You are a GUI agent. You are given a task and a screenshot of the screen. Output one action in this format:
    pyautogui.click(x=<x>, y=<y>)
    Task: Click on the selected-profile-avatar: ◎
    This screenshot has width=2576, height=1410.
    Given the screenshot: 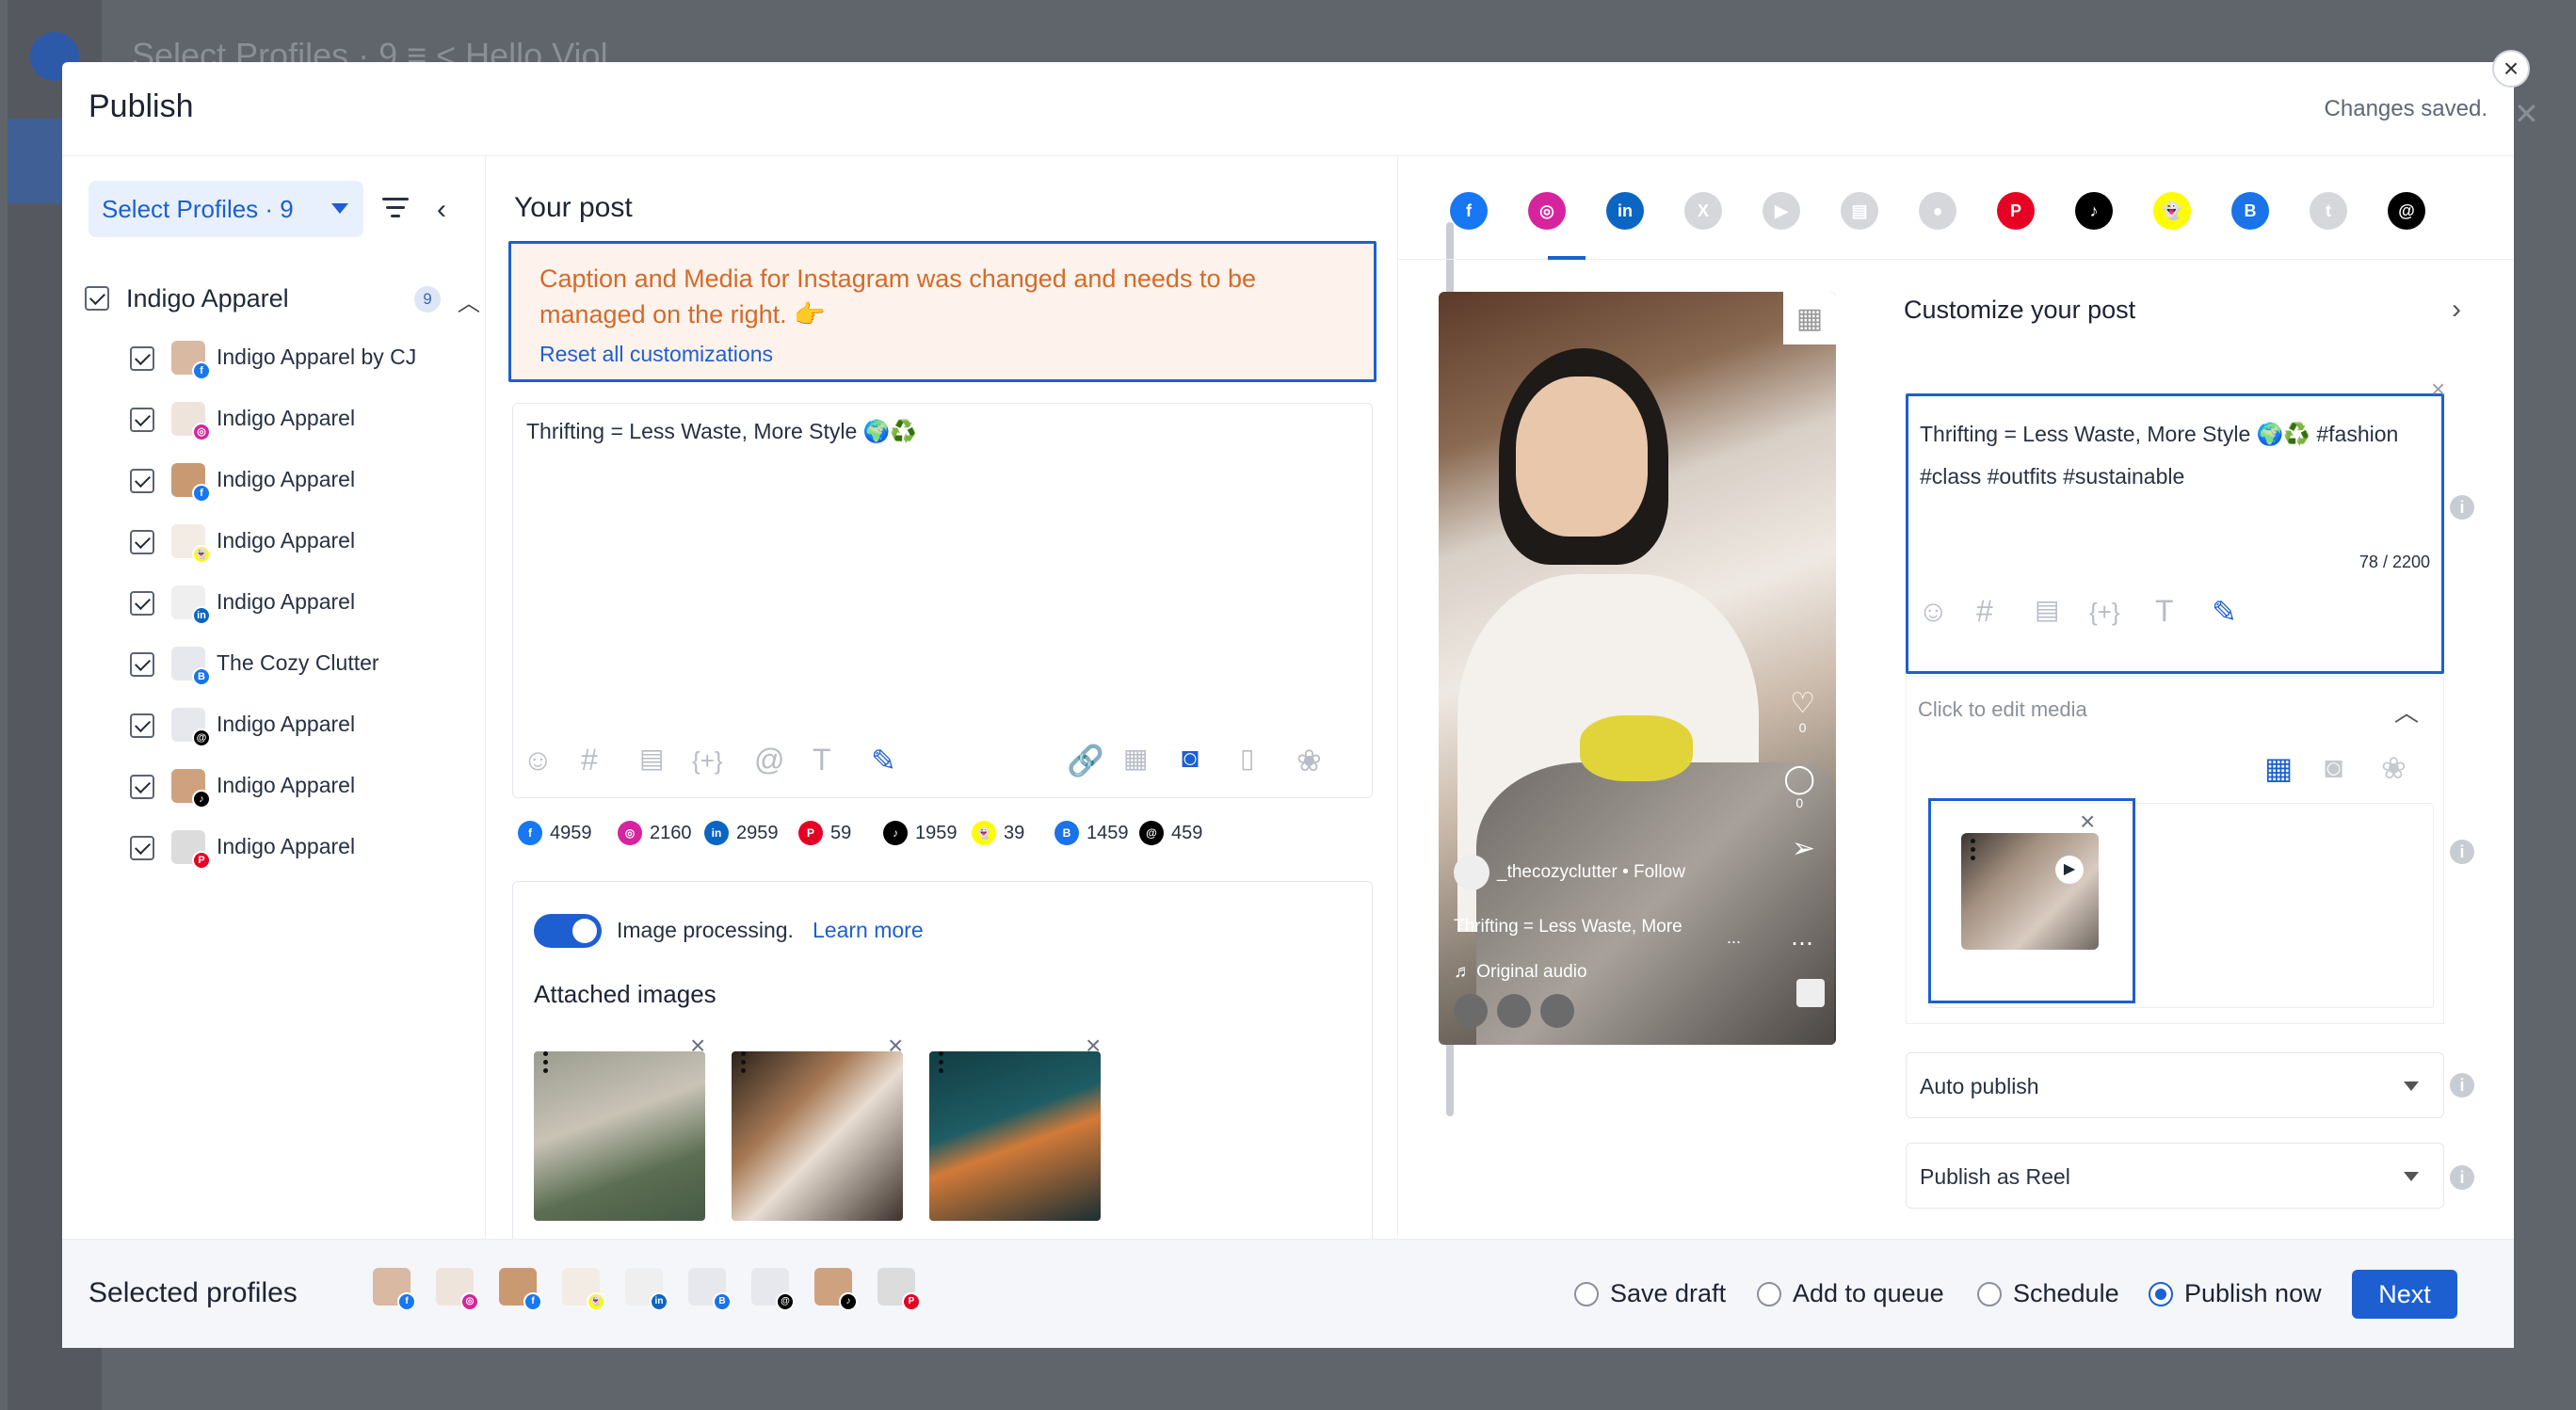 What is the action you would take?
    pyautogui.click(x=457, y=1289)
    